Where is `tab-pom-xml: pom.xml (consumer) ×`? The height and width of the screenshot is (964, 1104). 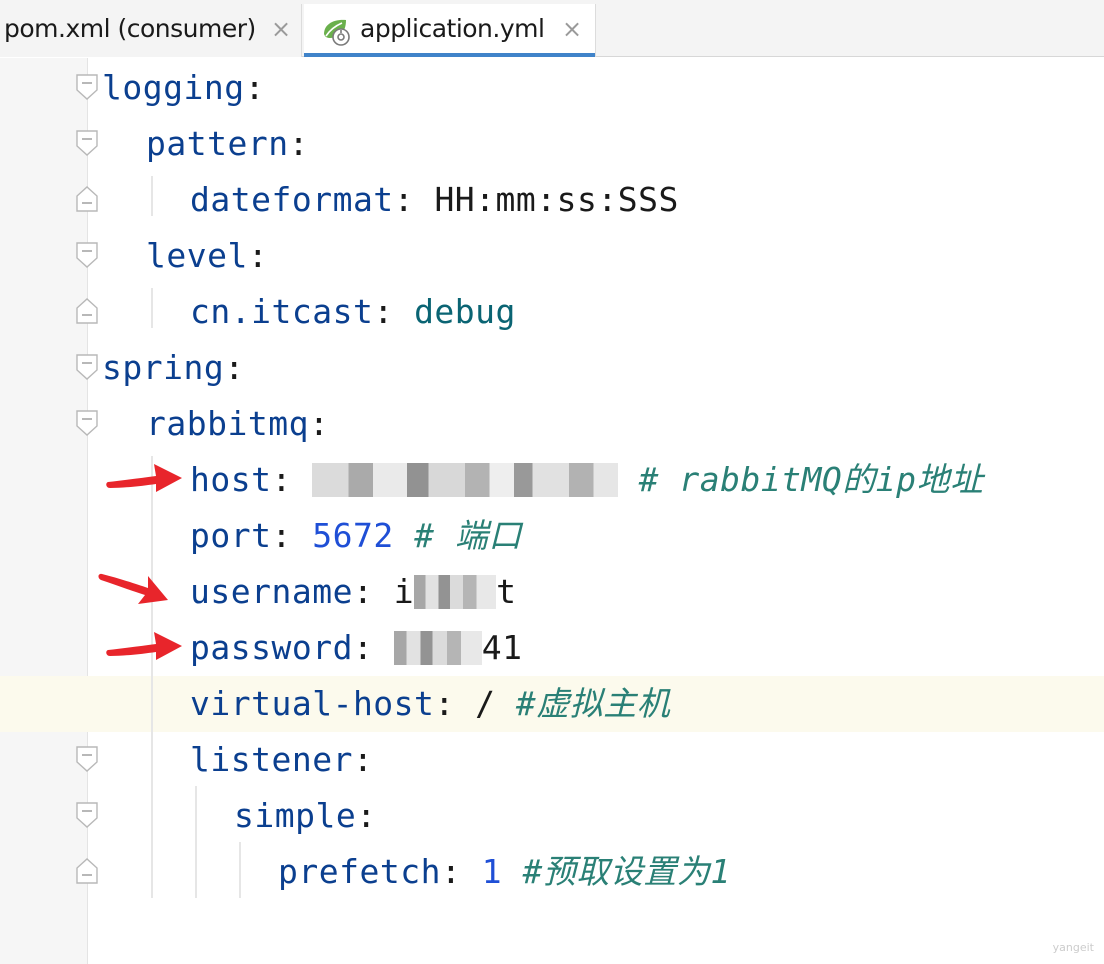
tab-pom-xml: pom.xml (consumer) × is located at coordinates (151, 30).